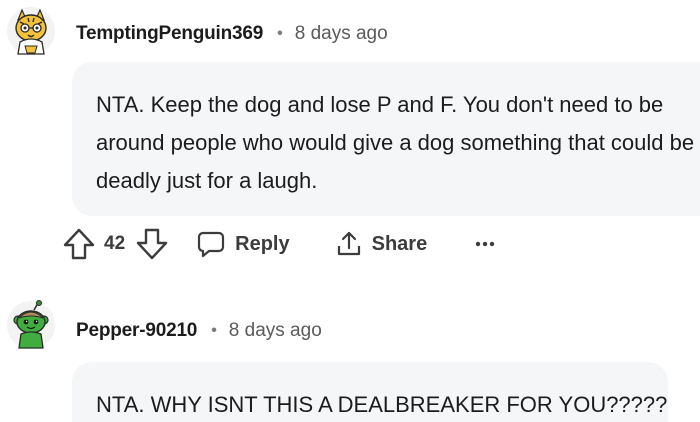 This screenshot has height=422, width=700. I want to click on green-snoo-avatar-icon, so click(31, 325).